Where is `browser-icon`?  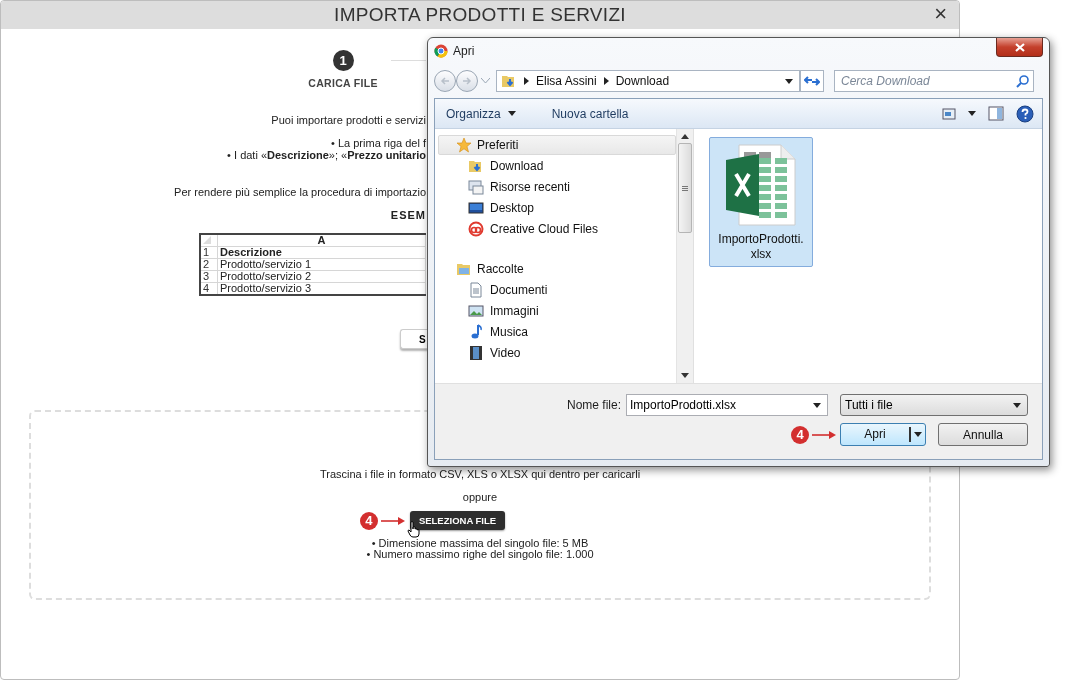
browser-icon is located at coordinates (441, 51).